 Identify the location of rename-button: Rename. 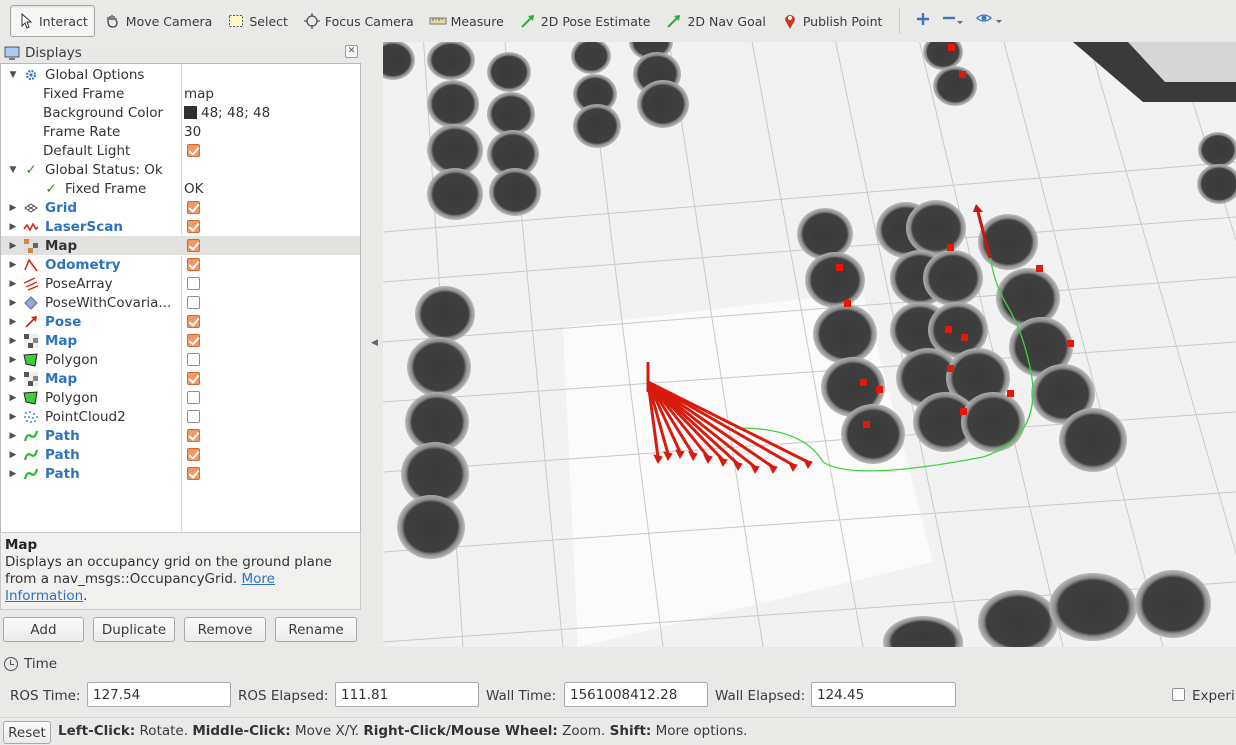
(316, 629).